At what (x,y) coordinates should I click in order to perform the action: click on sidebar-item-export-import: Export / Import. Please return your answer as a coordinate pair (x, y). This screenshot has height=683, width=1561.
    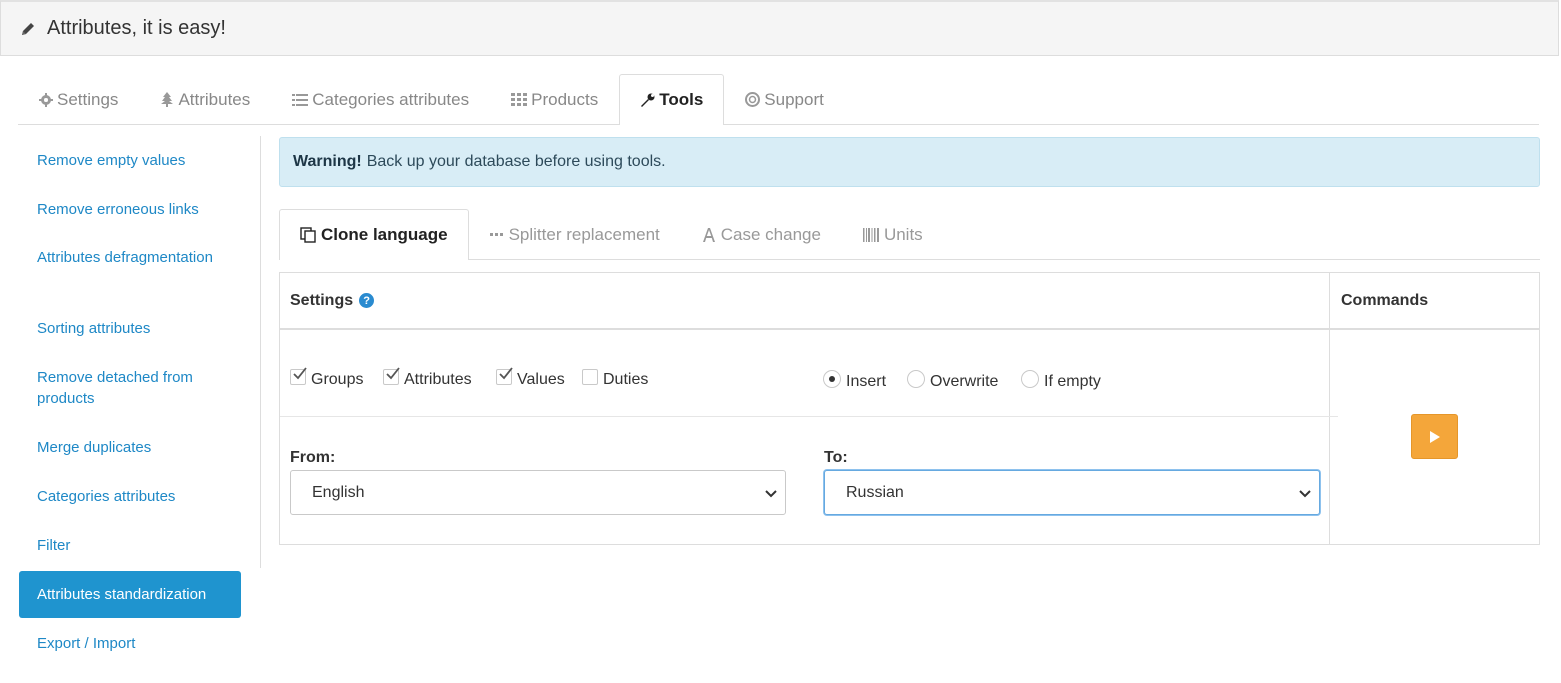
    Looking at the image, I should click on (130, 643).